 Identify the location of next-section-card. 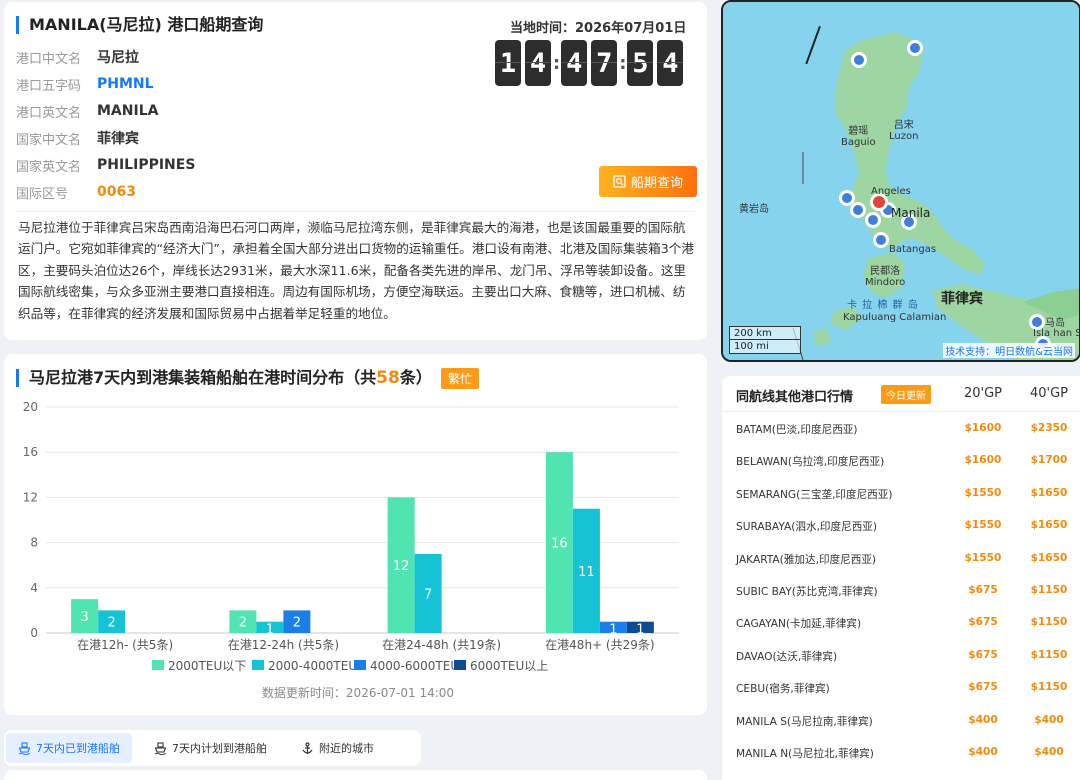
(355, 775).